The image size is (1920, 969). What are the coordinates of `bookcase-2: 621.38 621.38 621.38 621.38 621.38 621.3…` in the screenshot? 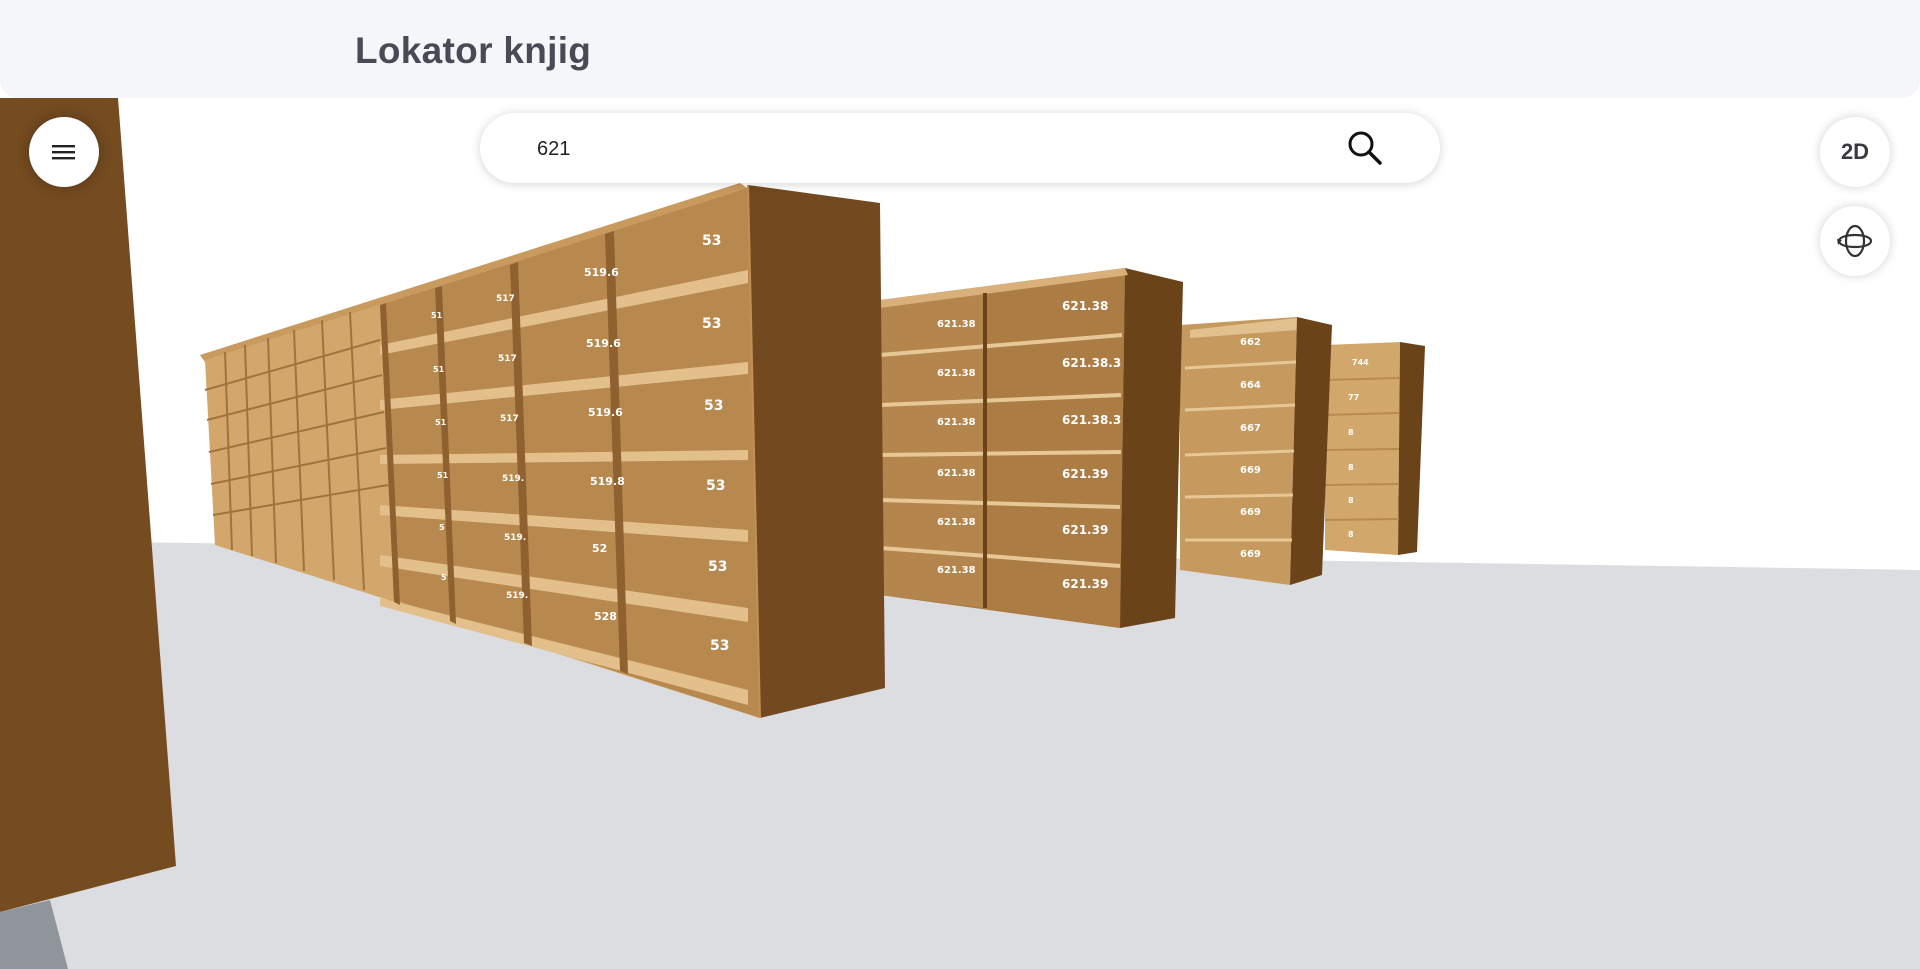 It's located at (1031, 448).